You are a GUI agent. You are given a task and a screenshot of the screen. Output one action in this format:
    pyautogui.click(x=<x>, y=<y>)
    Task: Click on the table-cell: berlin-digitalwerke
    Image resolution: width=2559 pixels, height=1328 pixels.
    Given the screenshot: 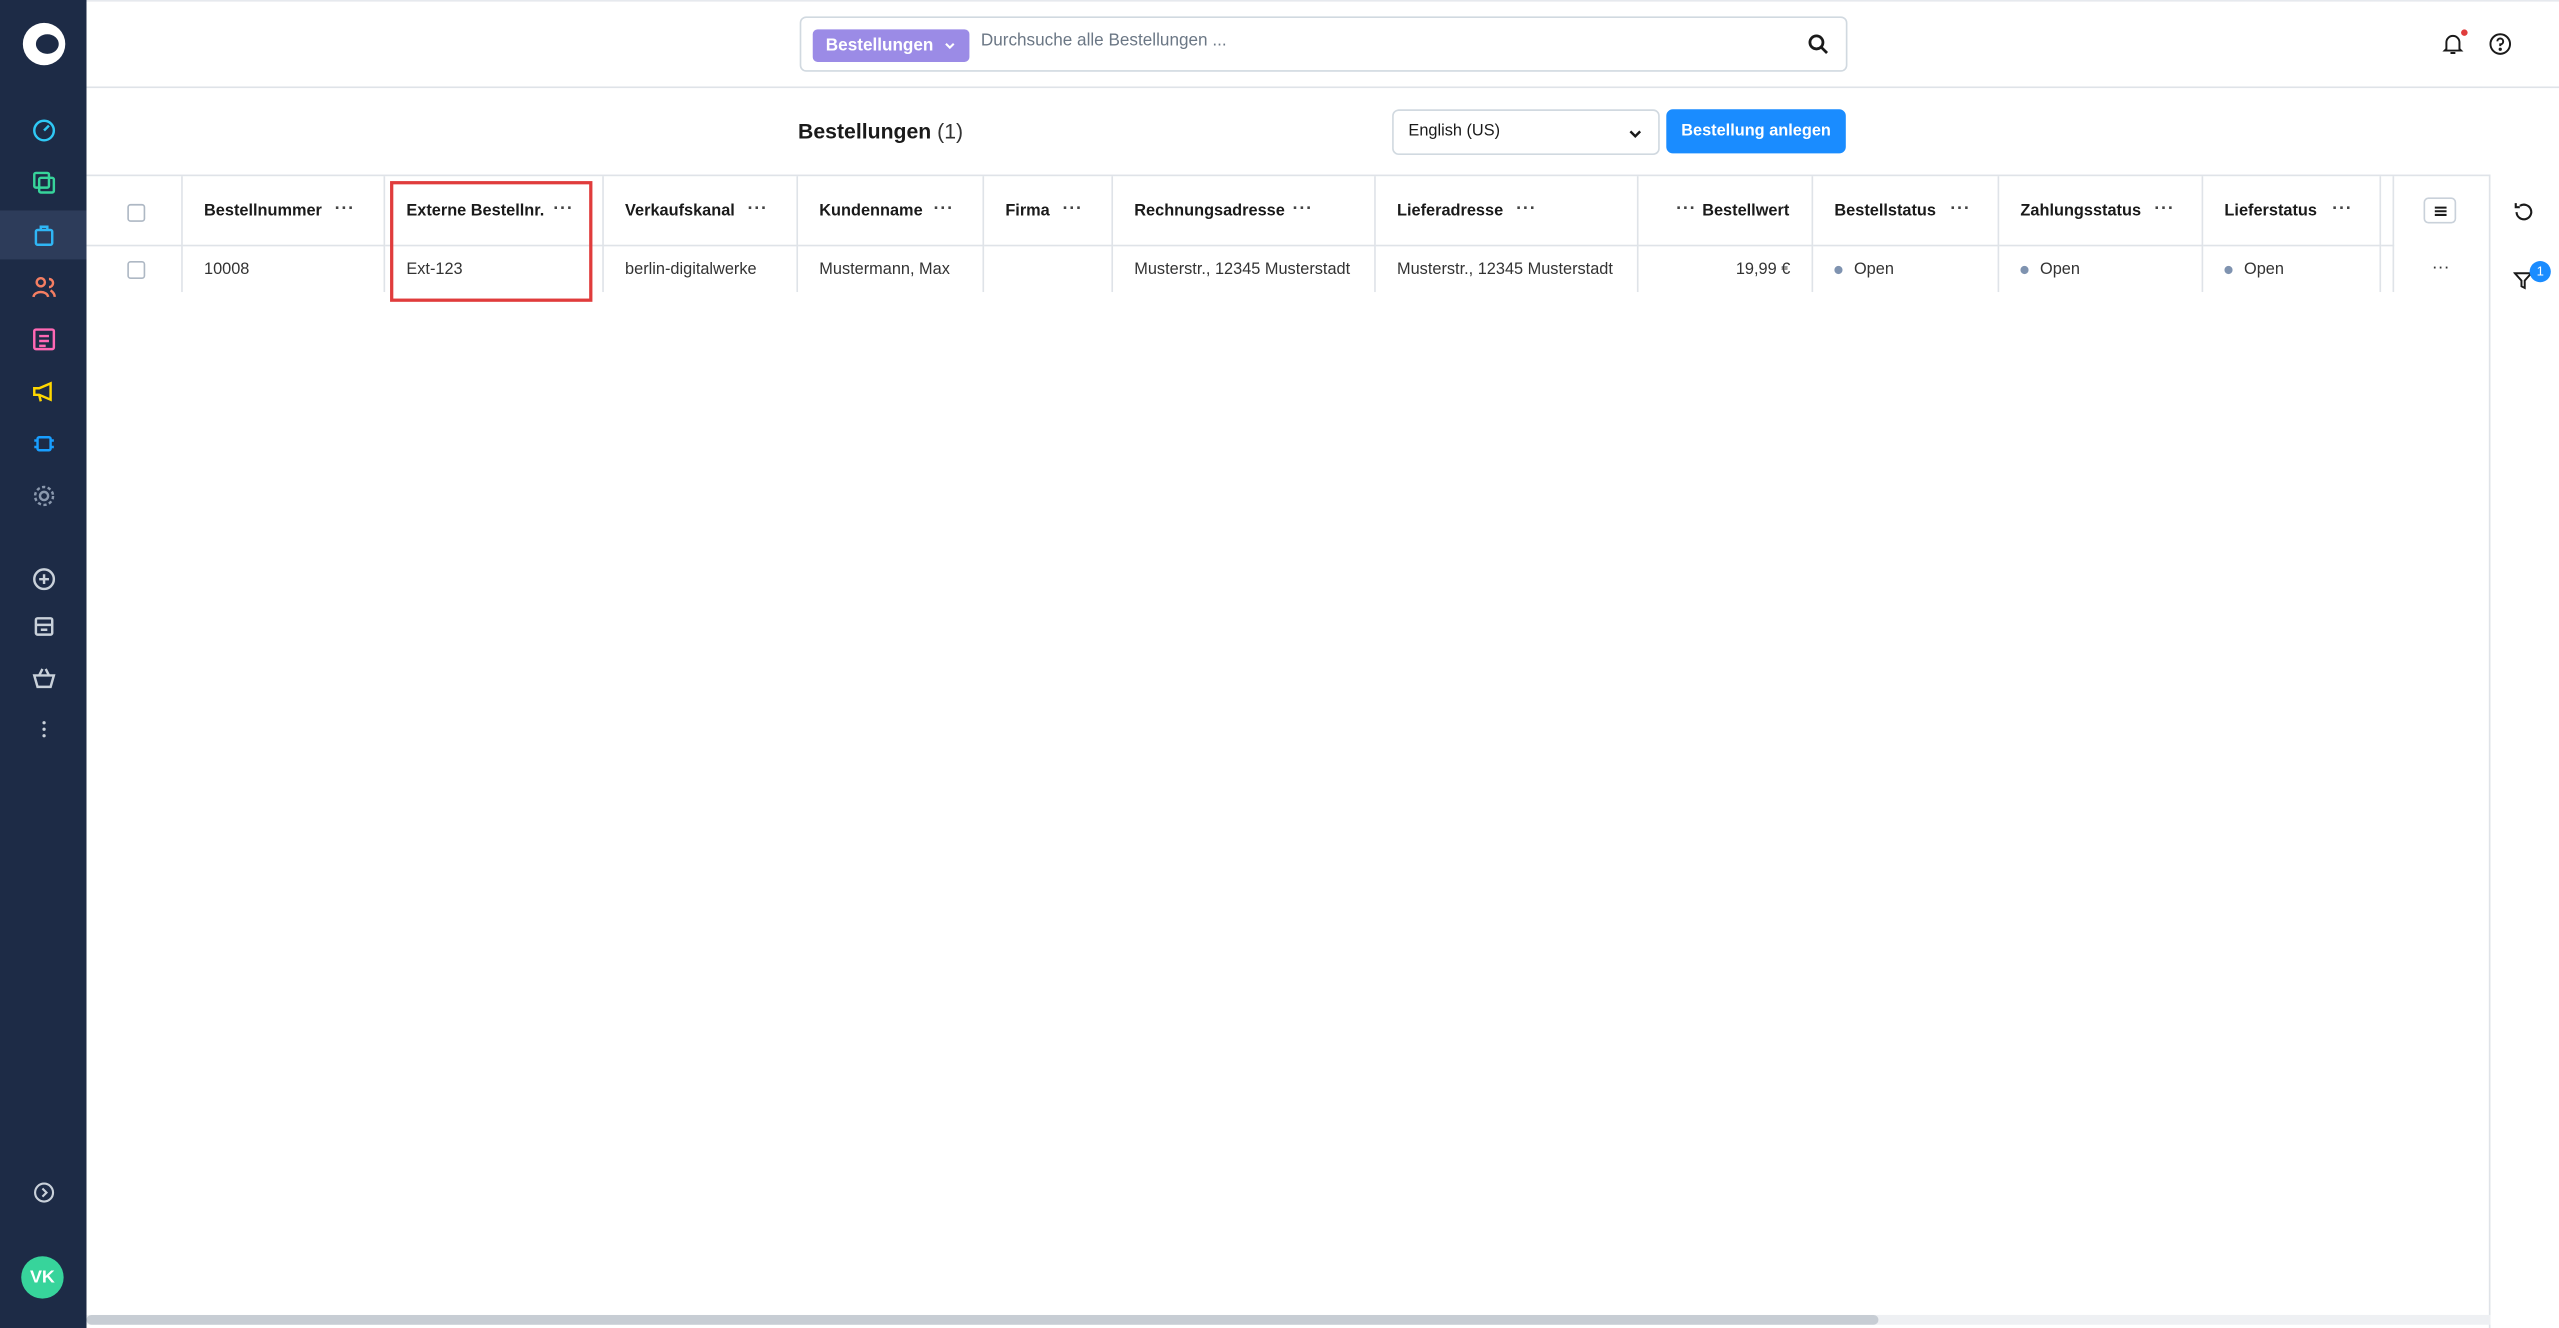 What is the action you would take?
    pyautogui.click(x=701, y=269)
    